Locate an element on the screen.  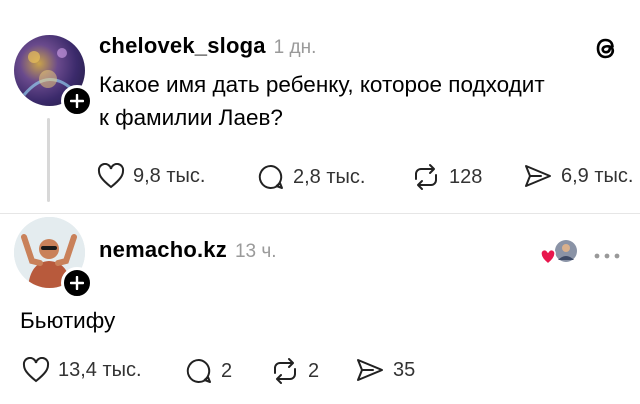
reply-button: 2 is located at coordinates (208, 371).